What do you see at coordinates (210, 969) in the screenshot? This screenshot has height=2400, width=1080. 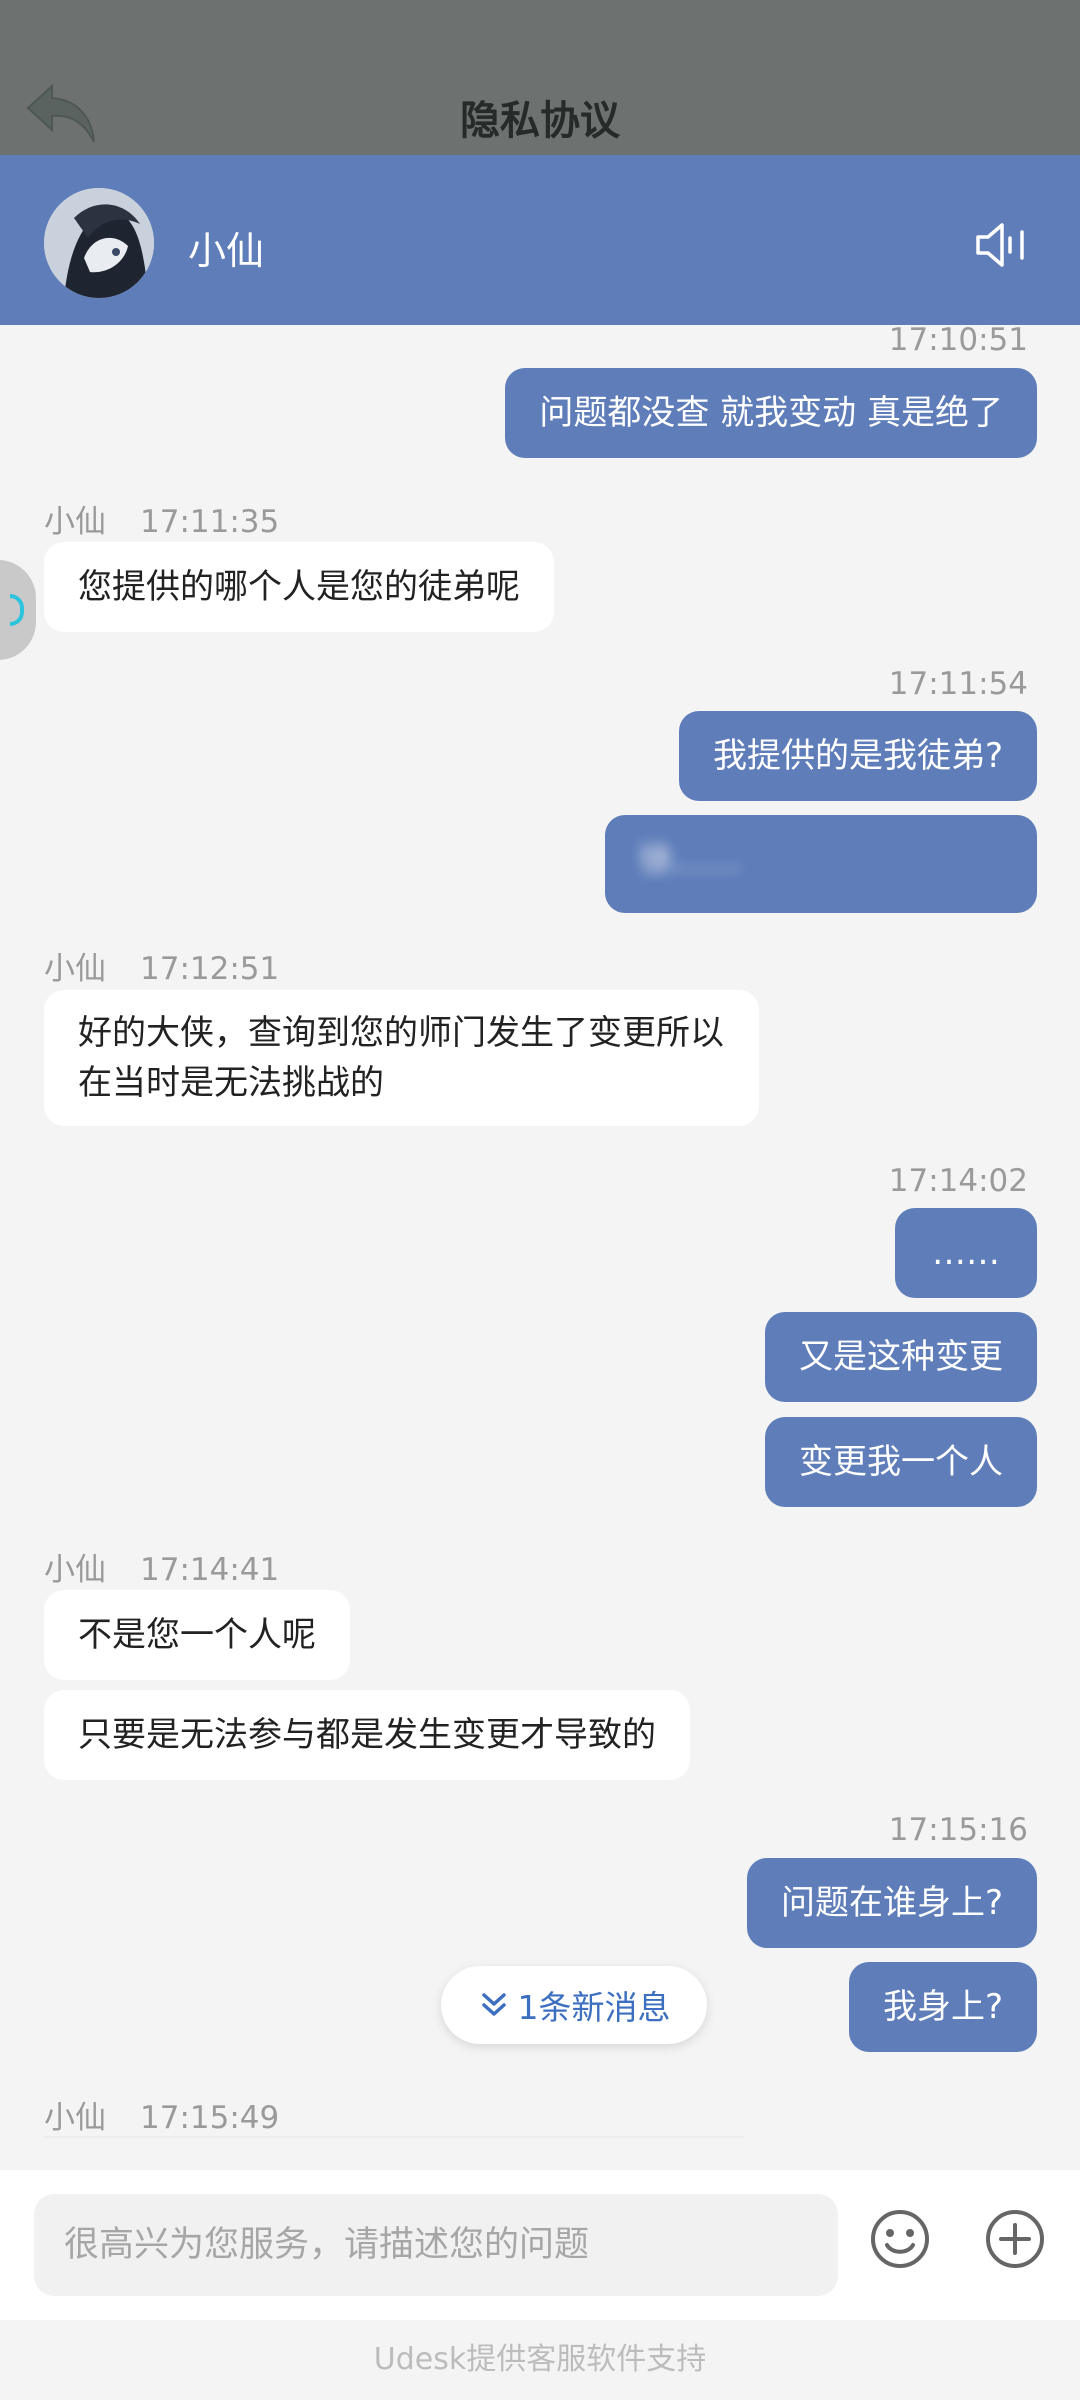 I see `message-time: 17:12:51` at bounding box center [210, 969].